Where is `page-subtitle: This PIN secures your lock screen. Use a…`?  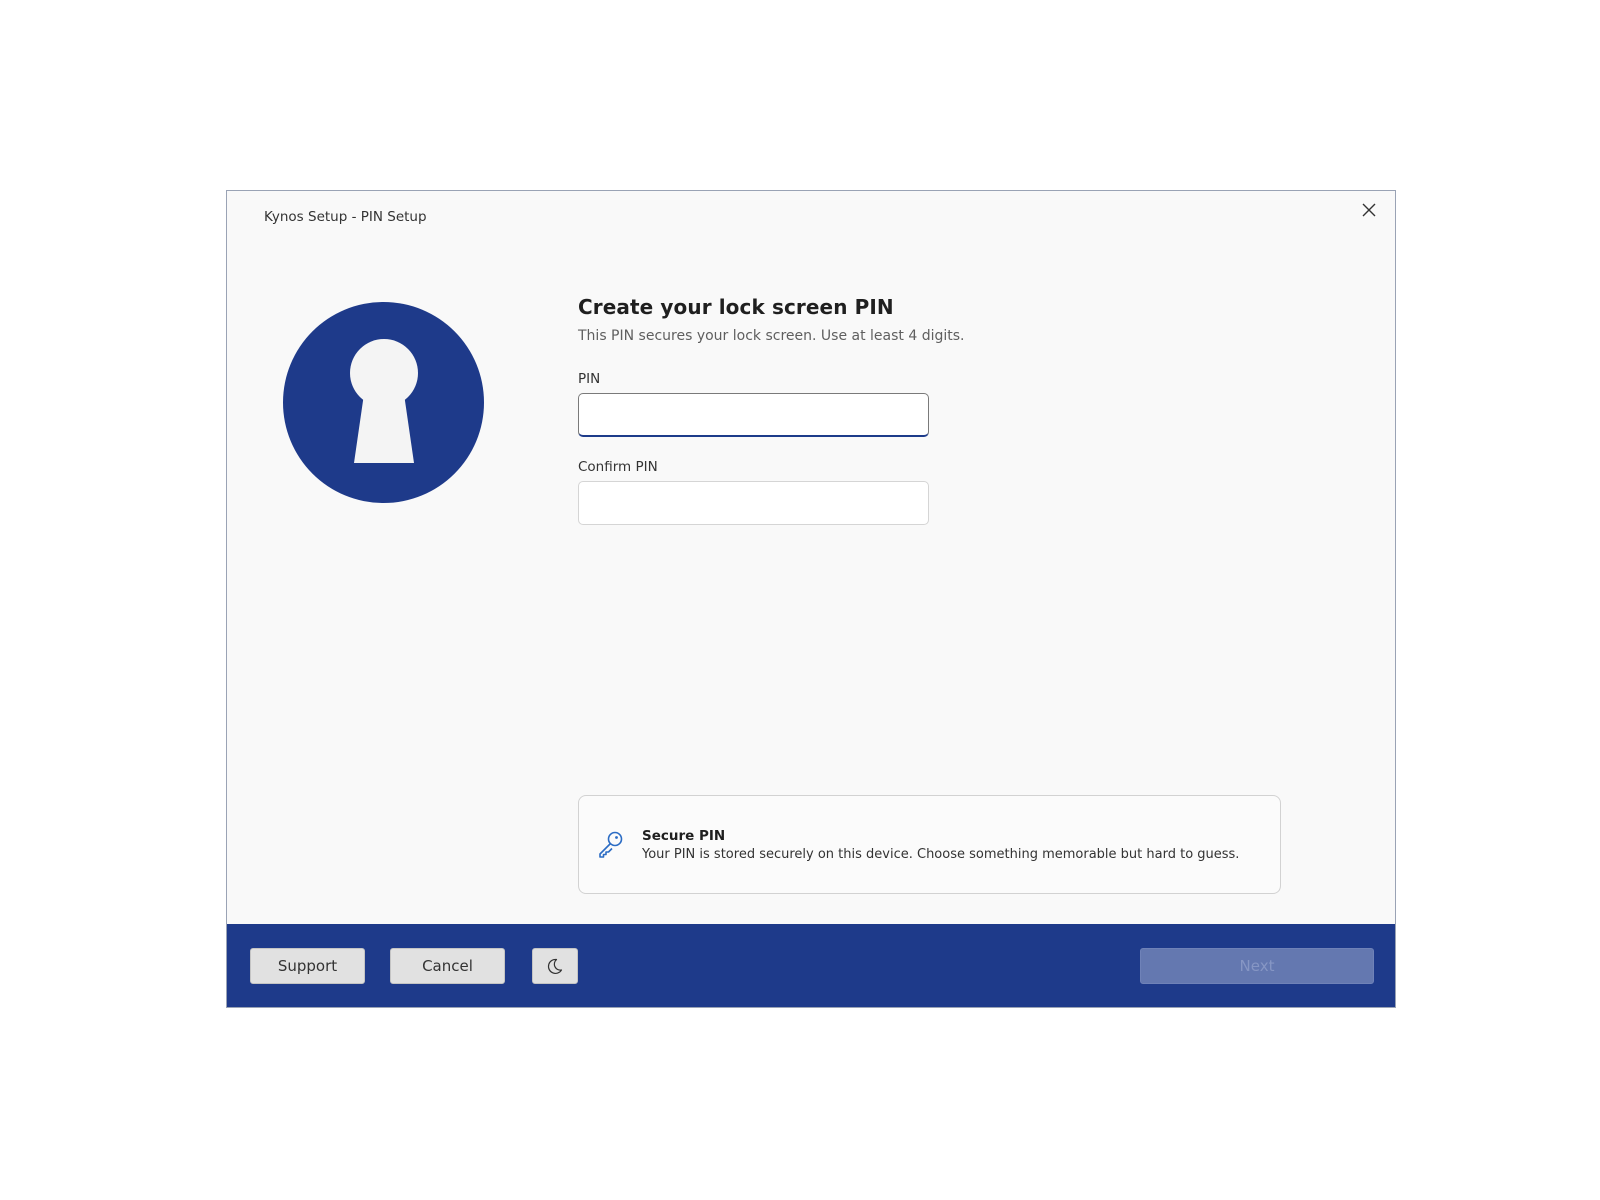 page-subtitle: This PIN secures your lock screen. Use a… is located at coordinates (771, 336).